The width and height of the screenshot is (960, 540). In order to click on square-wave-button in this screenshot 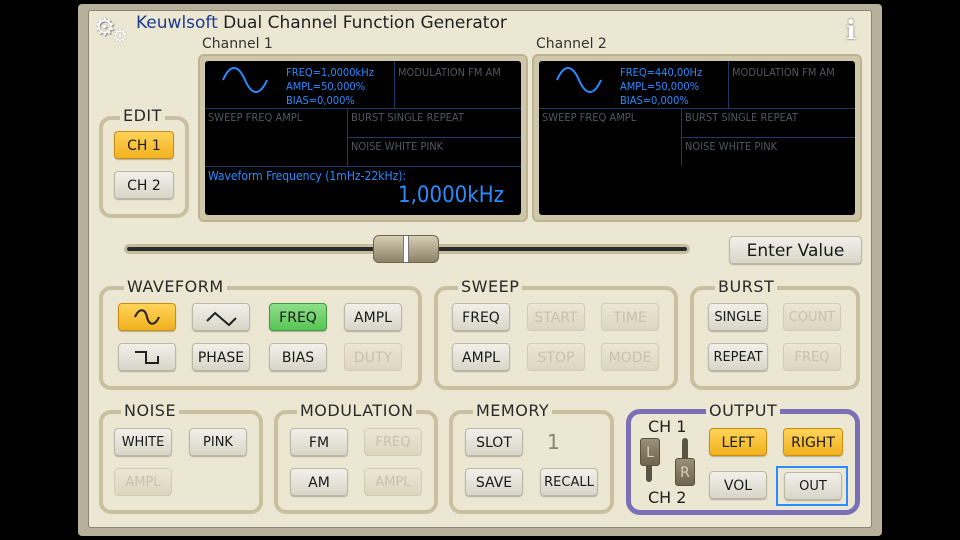, I will do `click(147, 357)`.